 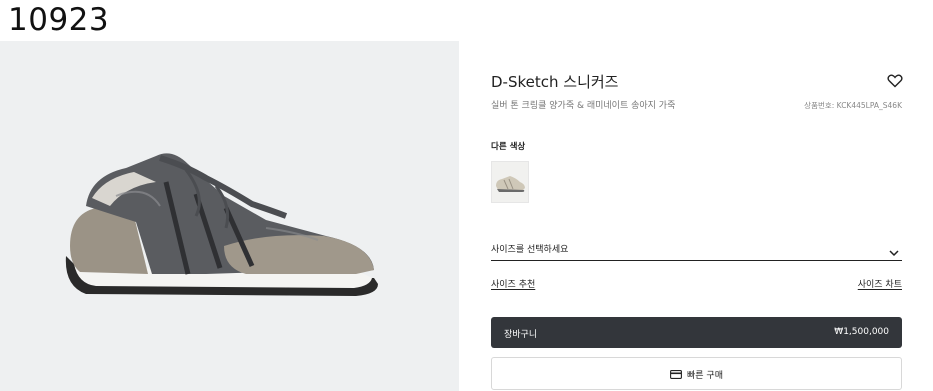 What do you see at coordinates (510, 182) in the screenshot?
I see `color-swatch` at bounding box center [510, 182].